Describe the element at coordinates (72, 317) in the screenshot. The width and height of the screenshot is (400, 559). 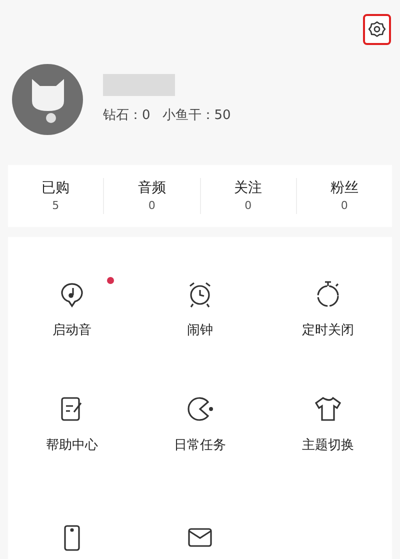
I see `menu-item: 启动音` at that location.